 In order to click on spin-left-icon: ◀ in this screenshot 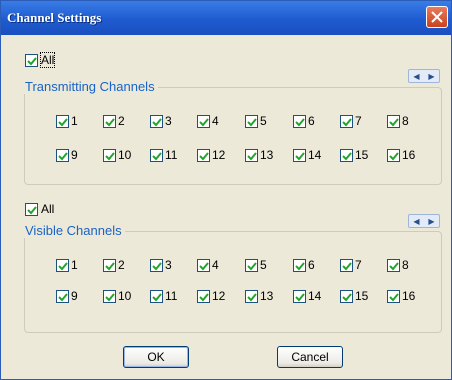, I will do `click(416, 221)`.